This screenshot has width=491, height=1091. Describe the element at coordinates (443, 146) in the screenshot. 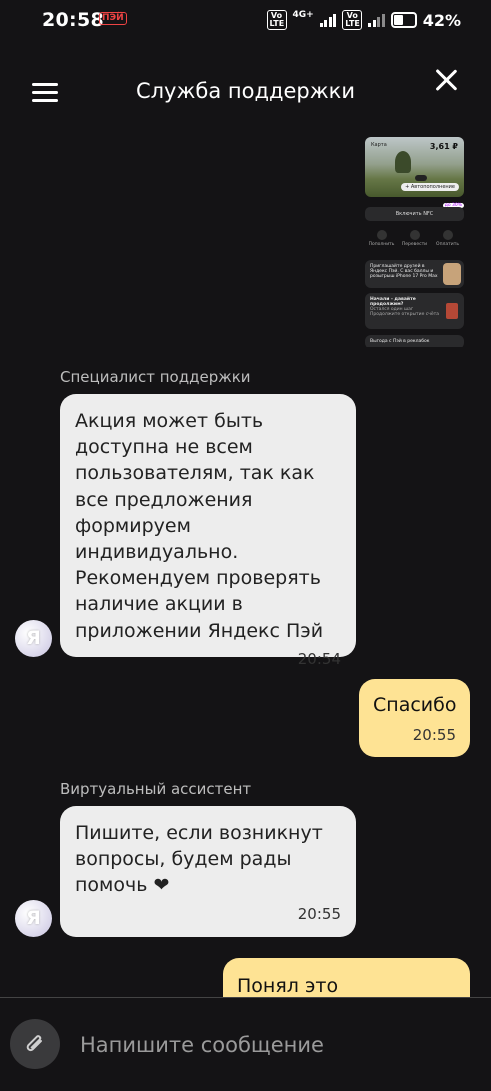

I see `thumb-card-amount: 3,61 ₽` at that location.